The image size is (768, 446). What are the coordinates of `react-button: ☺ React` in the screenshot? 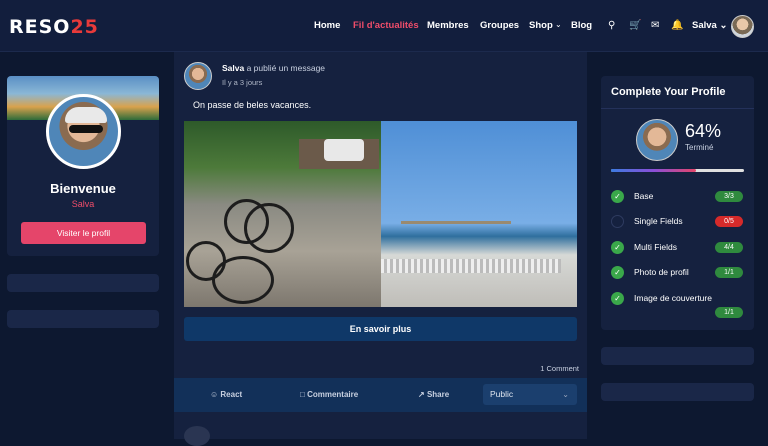 It's located at (226, 394).